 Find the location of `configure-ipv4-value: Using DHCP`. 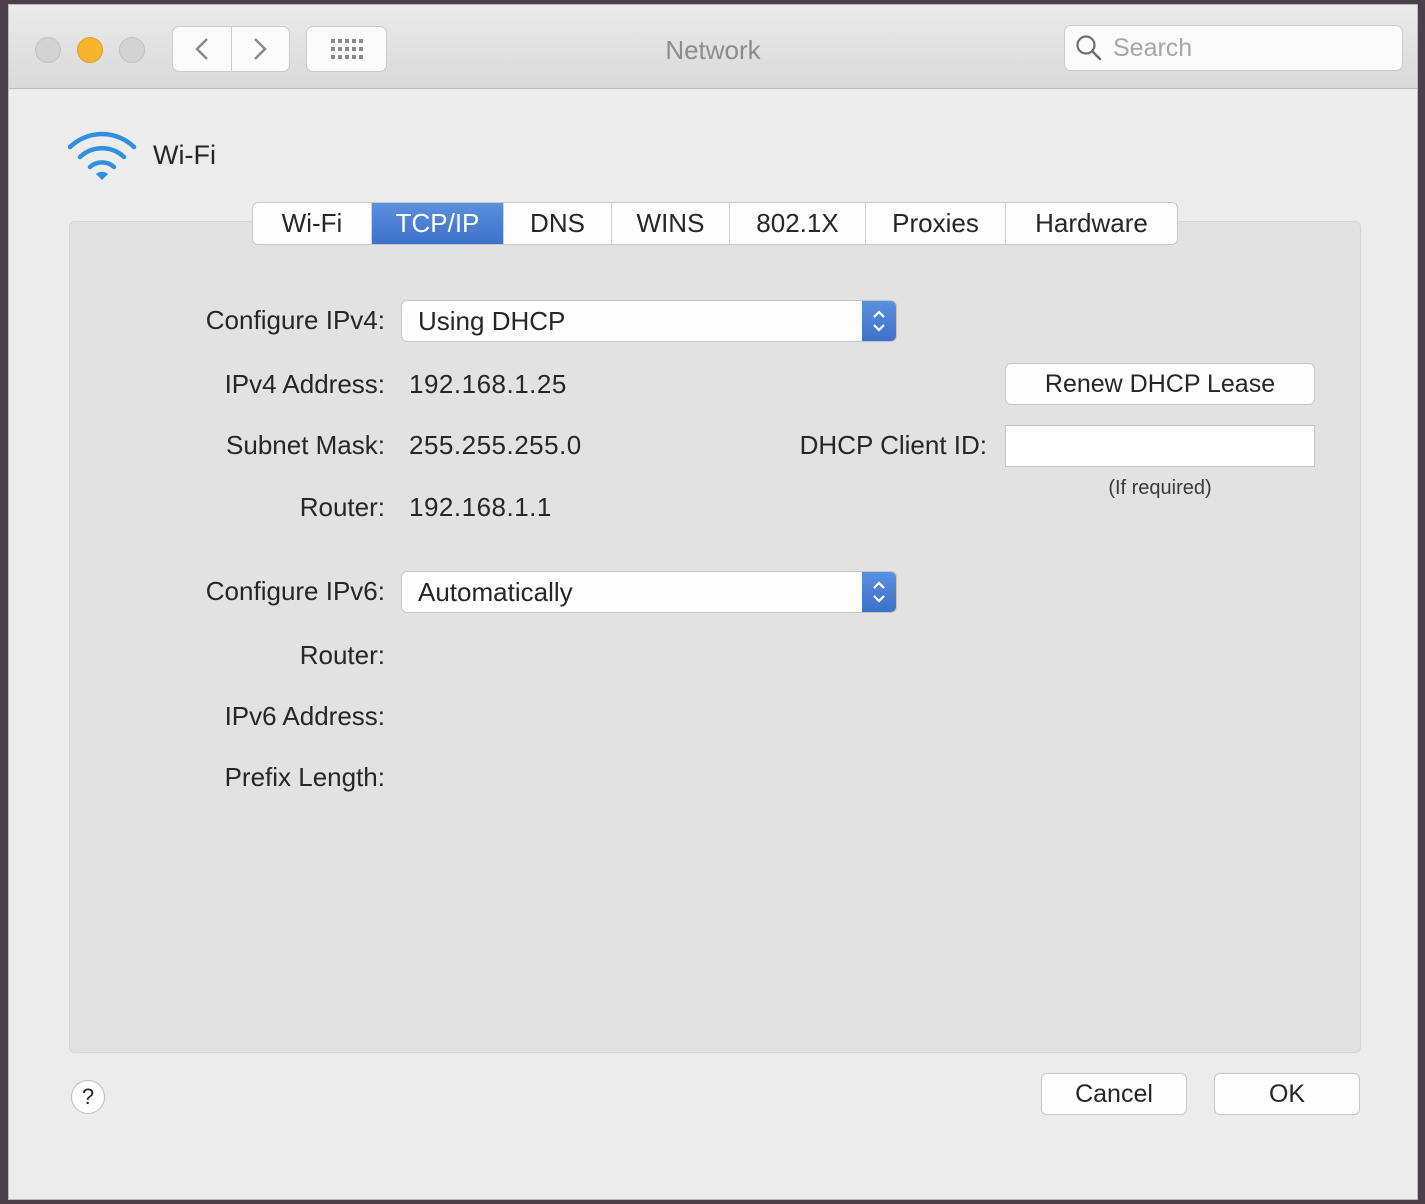

configure-ipv4-value: Using DHCP is located at coordinates (492, 320).